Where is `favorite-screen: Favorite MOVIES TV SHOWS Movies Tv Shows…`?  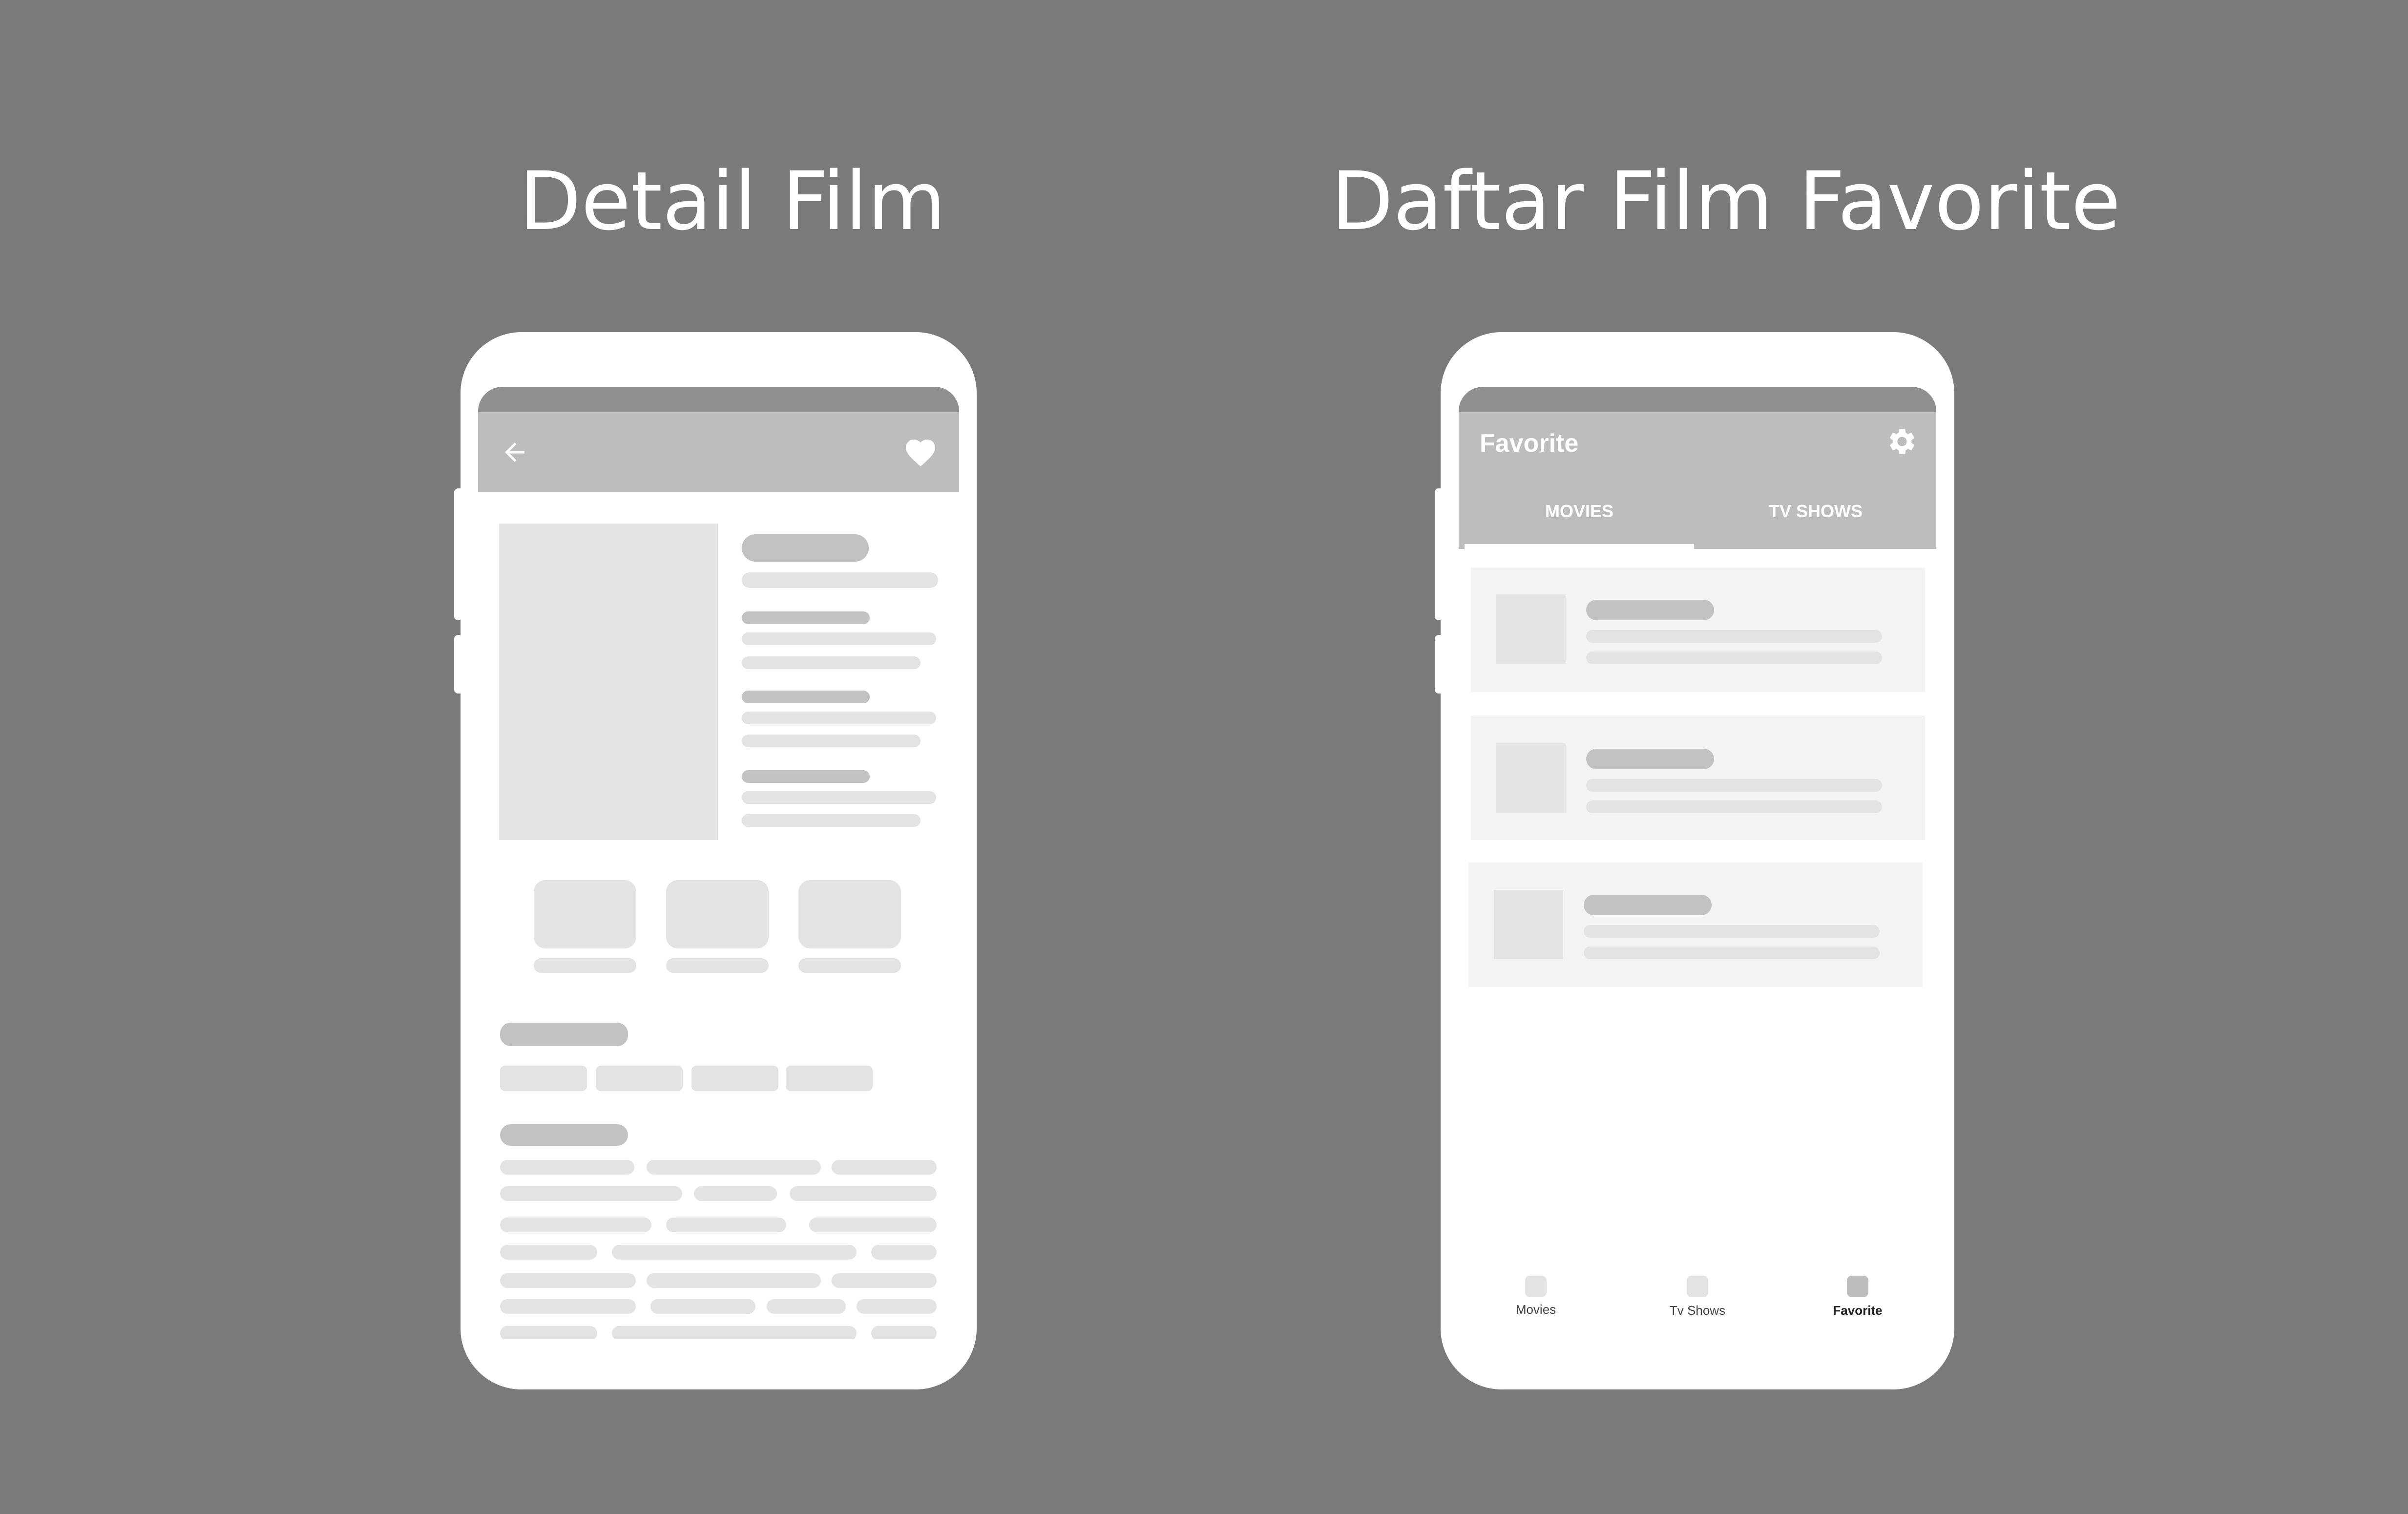
favorite-screen: Favorite MOVIES TV SHOWS Movies Tv Shows… is located at coordinates (1697, 863).